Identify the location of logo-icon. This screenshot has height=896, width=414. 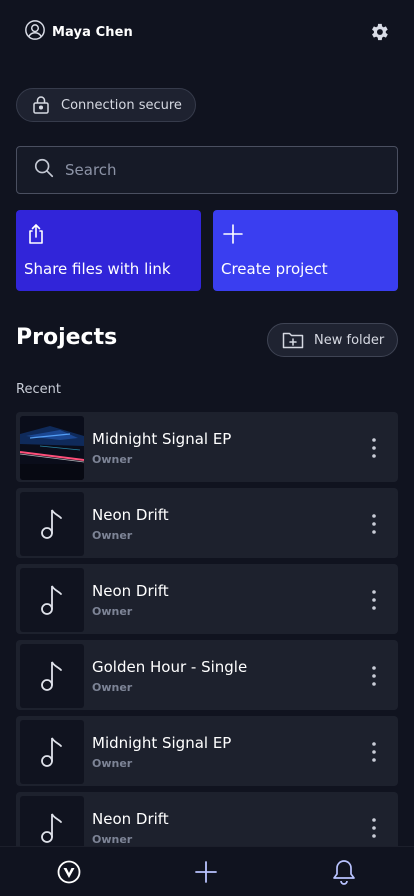
(69, 871).